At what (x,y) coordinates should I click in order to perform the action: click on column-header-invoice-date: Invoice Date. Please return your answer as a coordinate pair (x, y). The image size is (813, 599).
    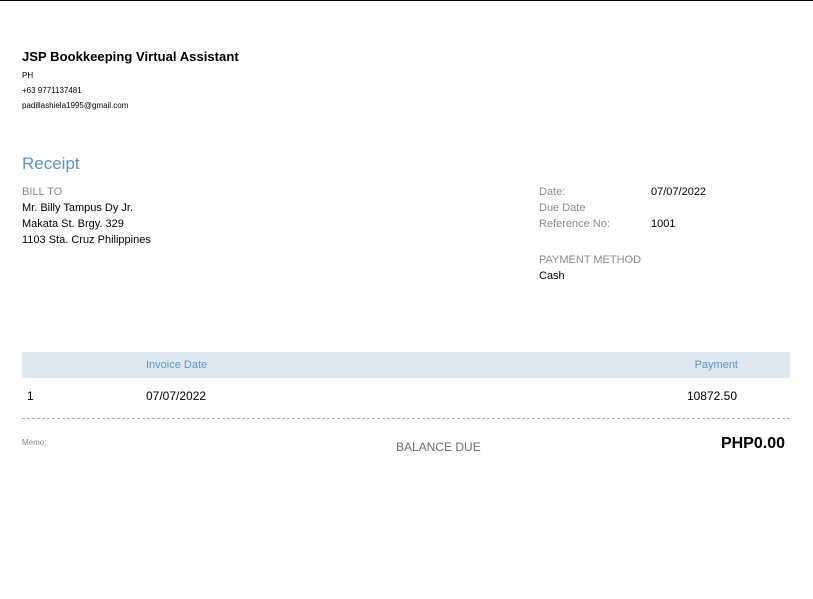
    Looking at the image, I should click on (177, 365).